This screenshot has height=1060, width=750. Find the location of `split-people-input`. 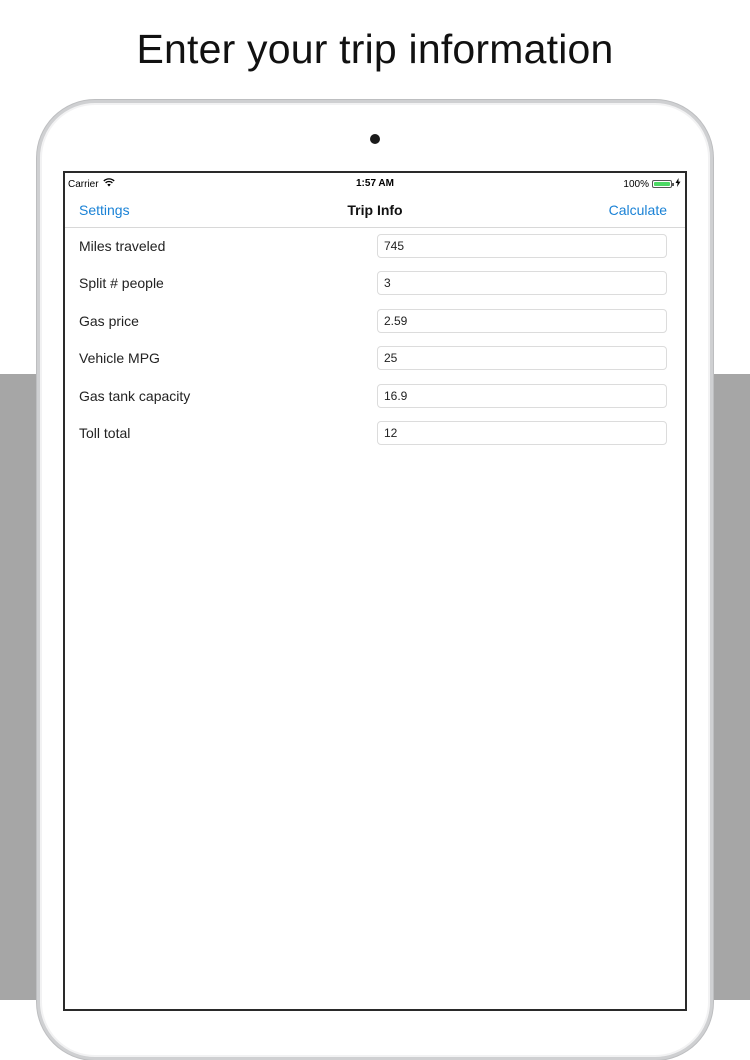

split-people-input is located at coordinates (522, 283).